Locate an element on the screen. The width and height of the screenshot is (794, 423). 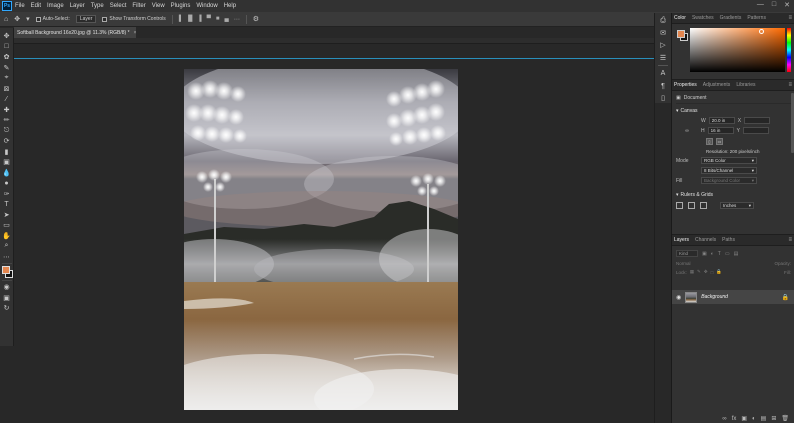
x-input is located at coordinates (757, 120).